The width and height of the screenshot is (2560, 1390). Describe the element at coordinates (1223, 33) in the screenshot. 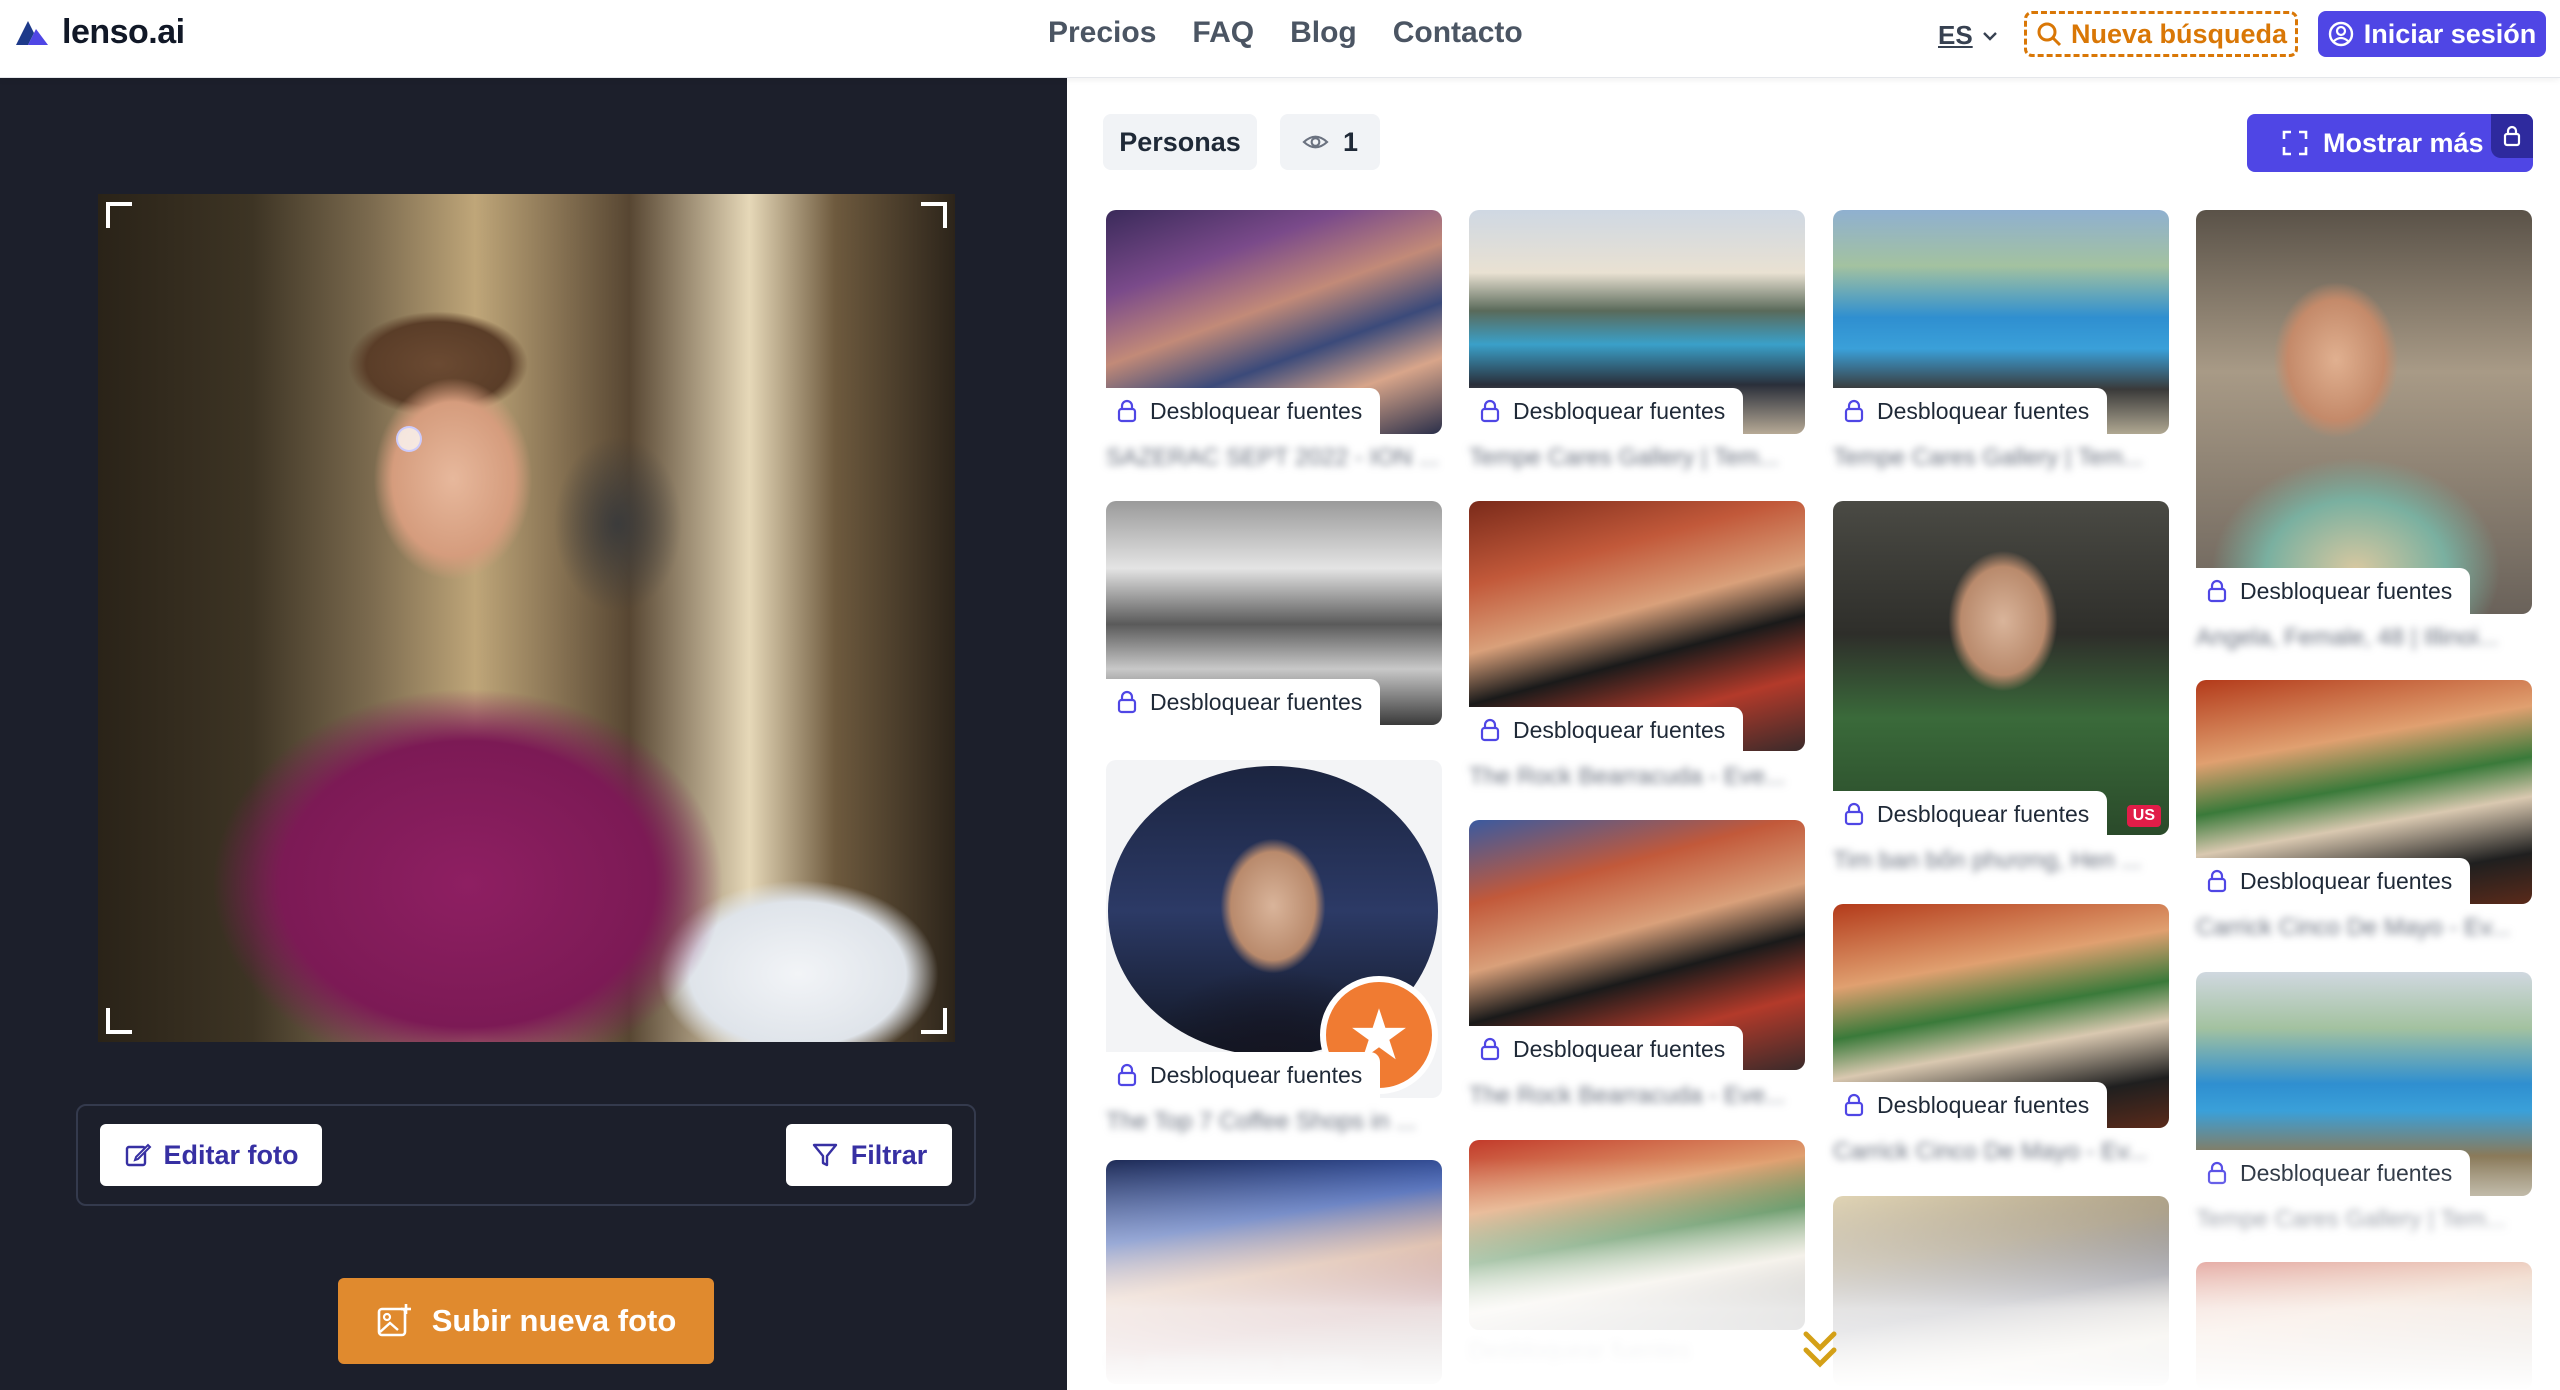

I see `nav-faq: FAQ` at that location.